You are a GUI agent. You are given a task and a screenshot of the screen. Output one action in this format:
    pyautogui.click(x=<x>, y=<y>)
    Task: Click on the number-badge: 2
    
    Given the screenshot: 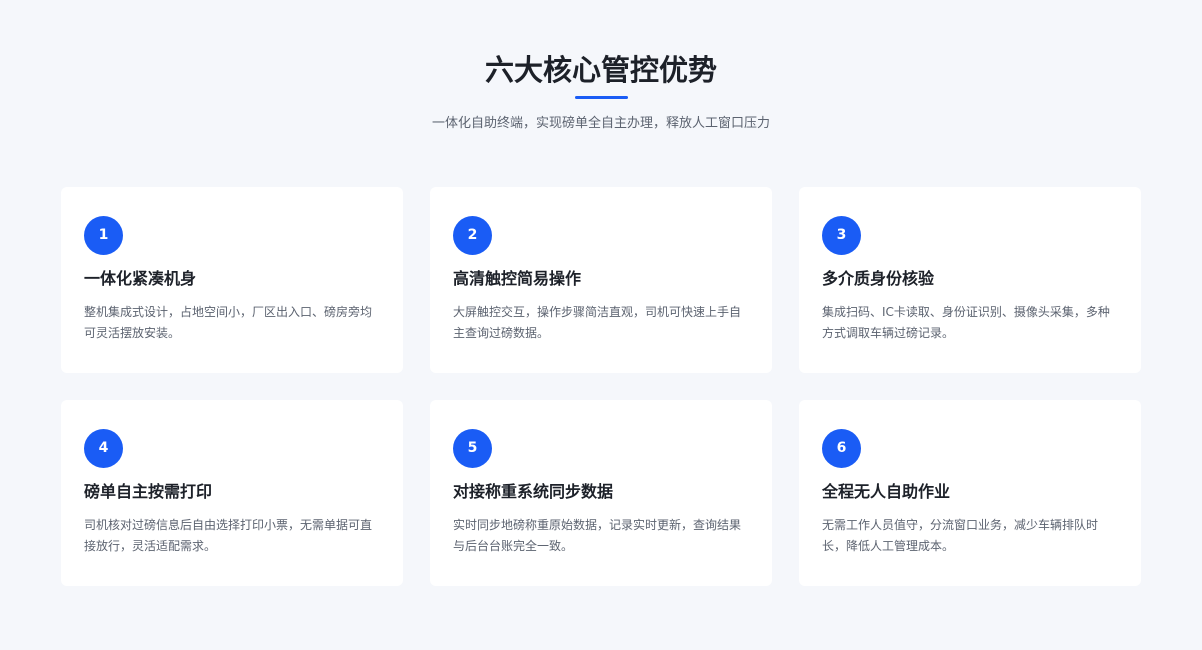 What is the action you would take?
    pyautogui.click(x=472, y=235)
    